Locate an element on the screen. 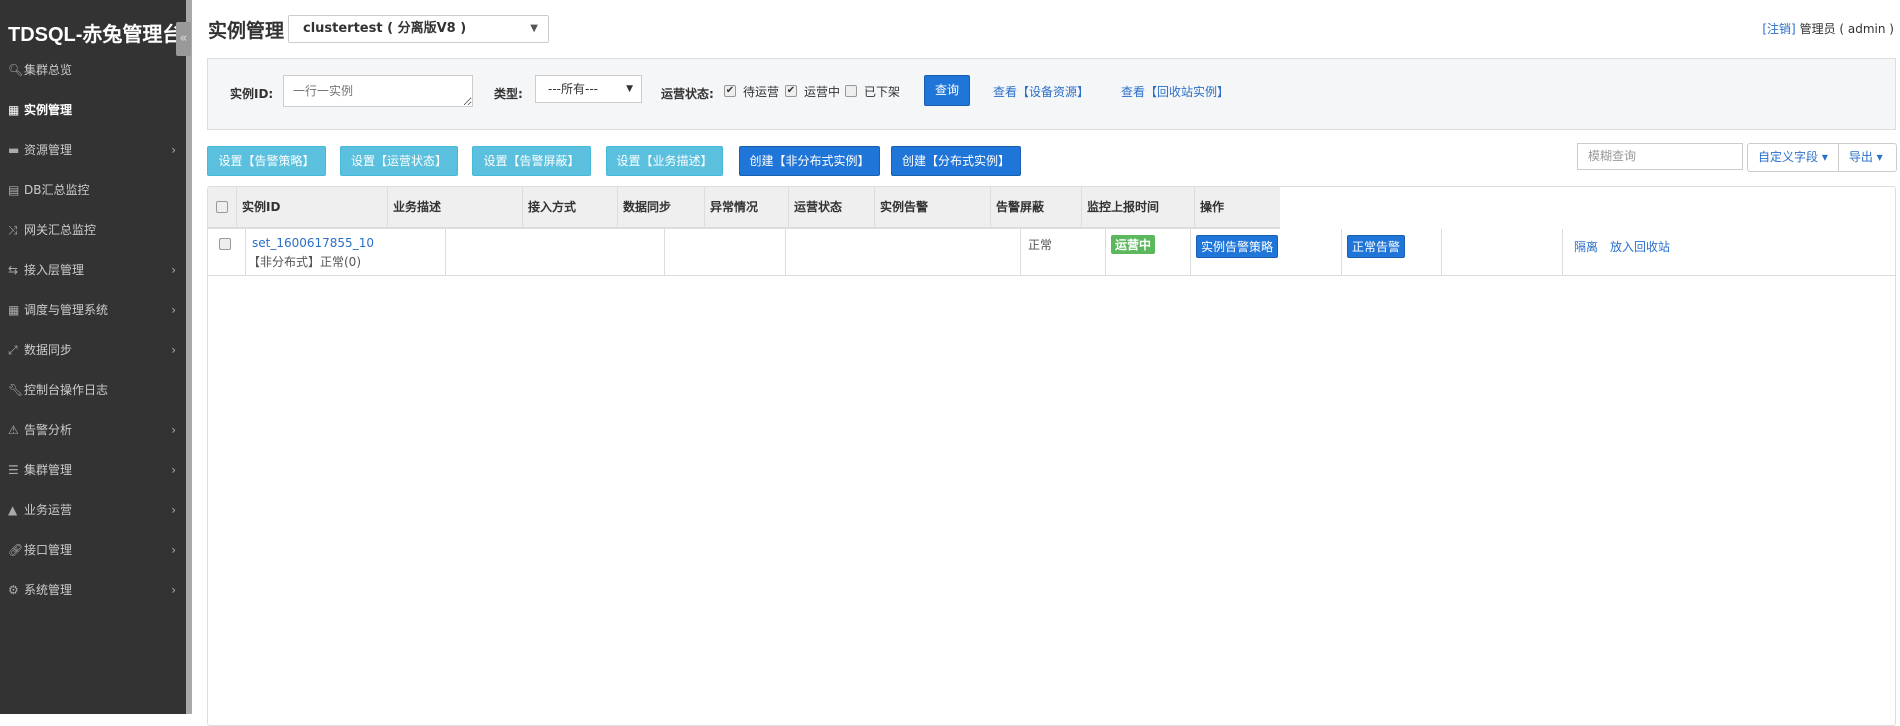 This screenshot has height=726, width=1900. sidebar-item-1: ▦ 实例管理 is located at coordinates (93, 110).